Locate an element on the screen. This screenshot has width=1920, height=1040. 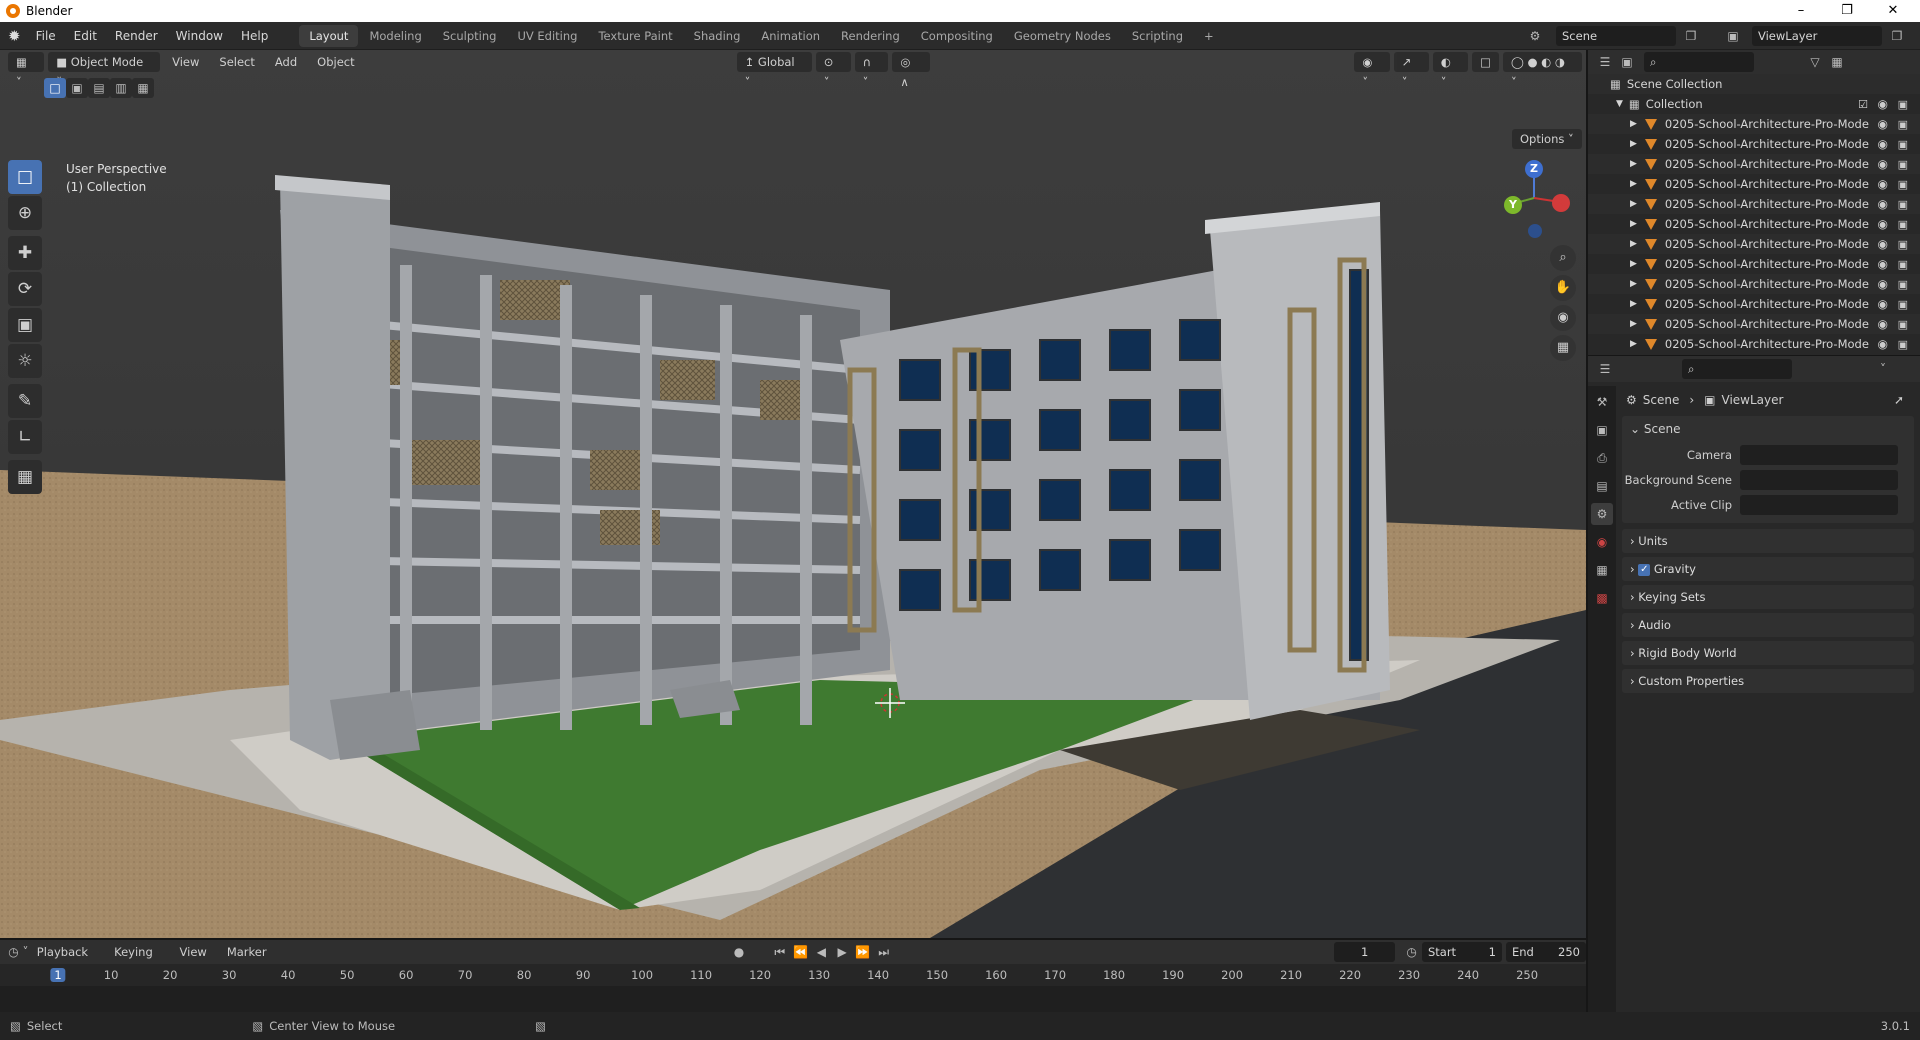
menu-marker: Marker is located at coordinates (247, 952).